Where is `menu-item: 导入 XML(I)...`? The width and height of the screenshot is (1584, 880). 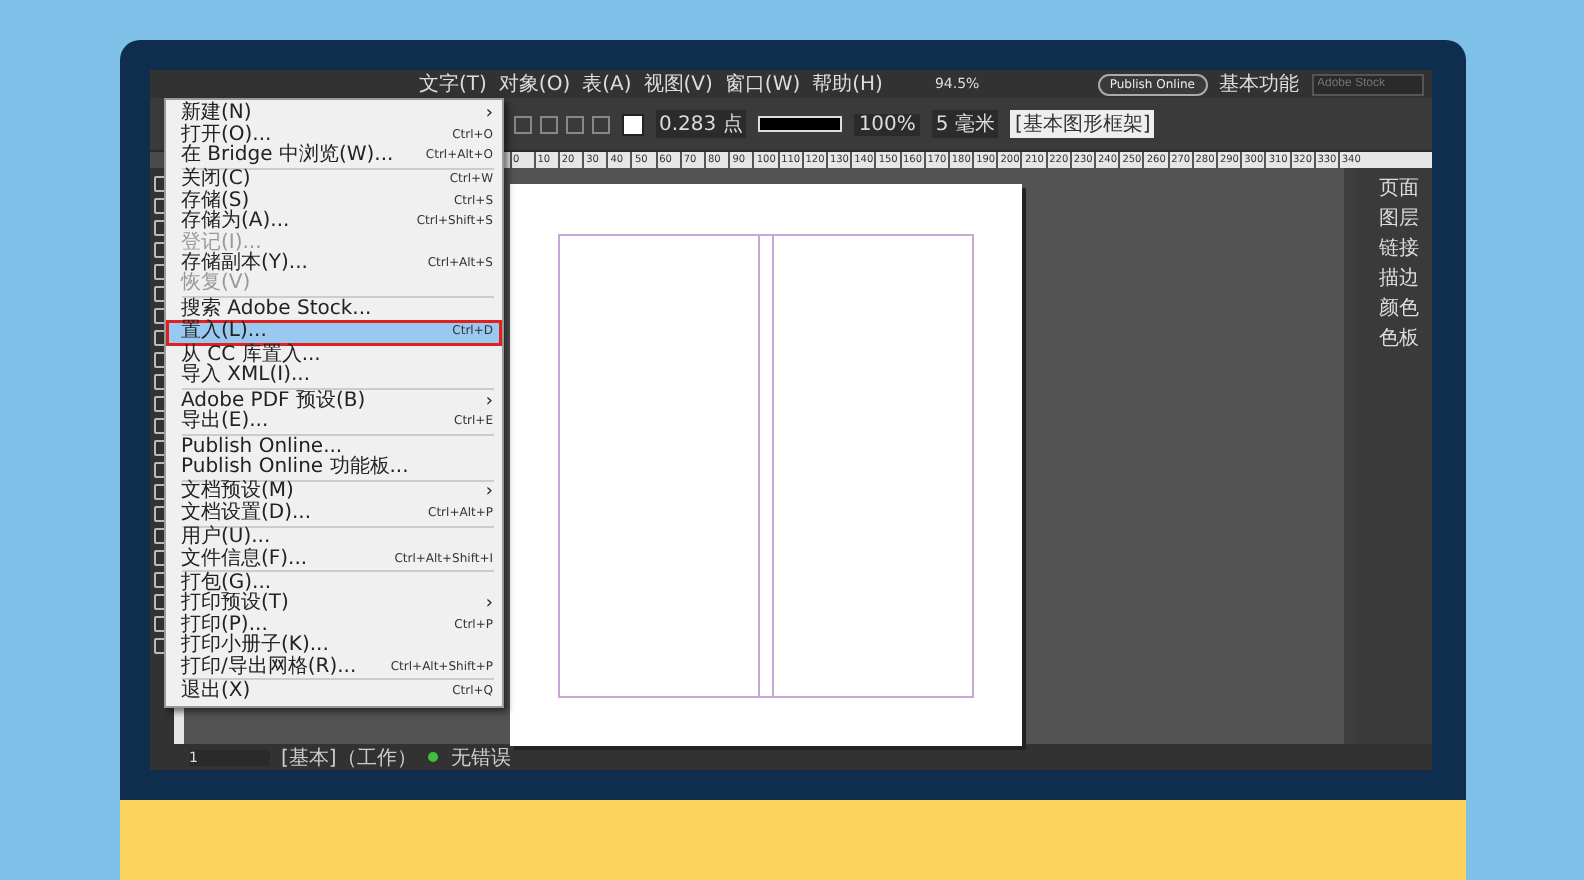
menu-item: 导入 XML(I)... is located at coordinates (333, 377).